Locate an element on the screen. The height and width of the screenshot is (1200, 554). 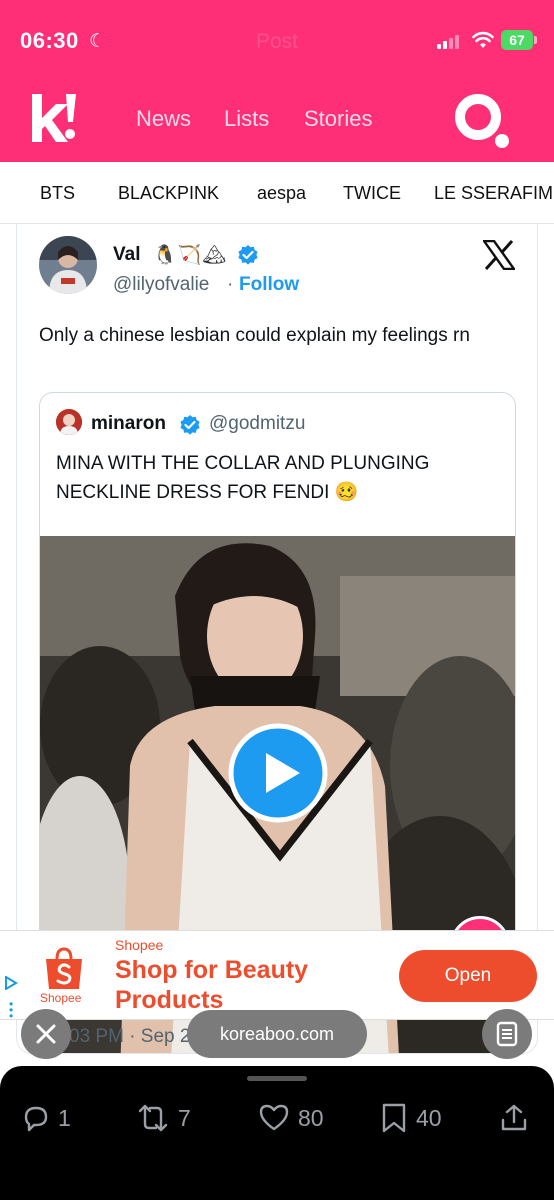
battery-indicator: 67 is located at coordinates (517, 40).